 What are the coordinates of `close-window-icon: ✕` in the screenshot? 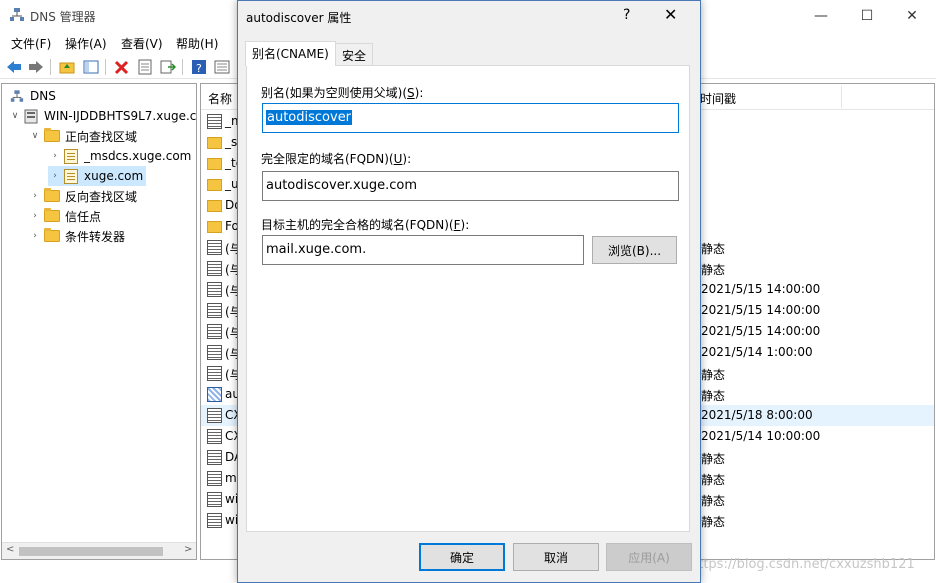 It's located at (912, 15).